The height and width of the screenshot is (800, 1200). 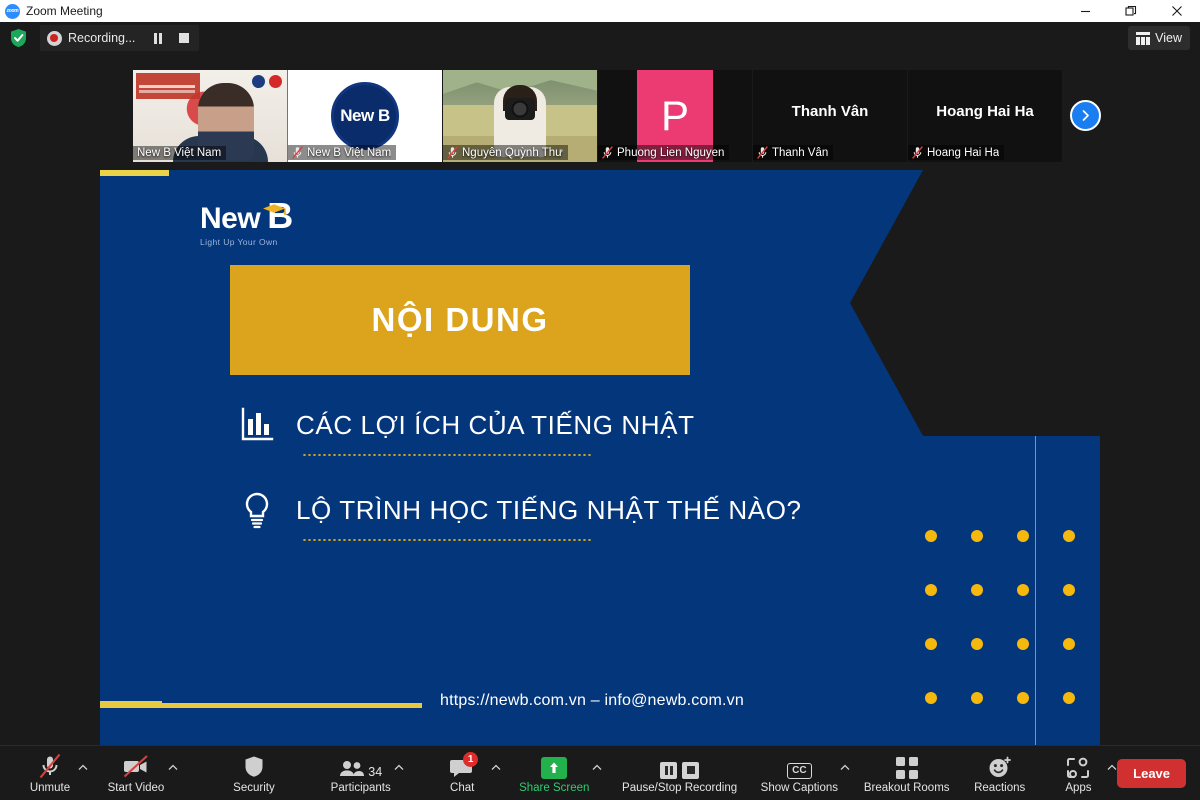 I want to click on slide-title-box: NỘI DUNG, so click(x=460, y=320).